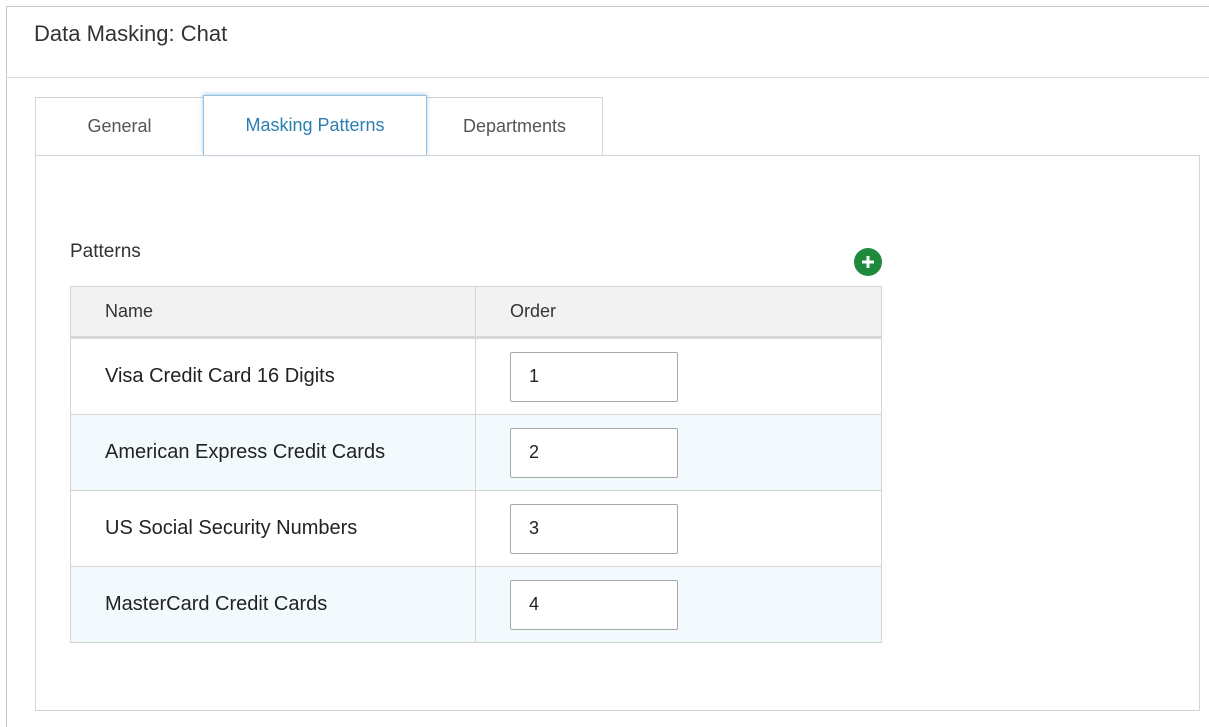  Describe the element at coordinates (273, 604) in the screenshot. I see `pattern-name: MasterCard Credit Cards` at that location.